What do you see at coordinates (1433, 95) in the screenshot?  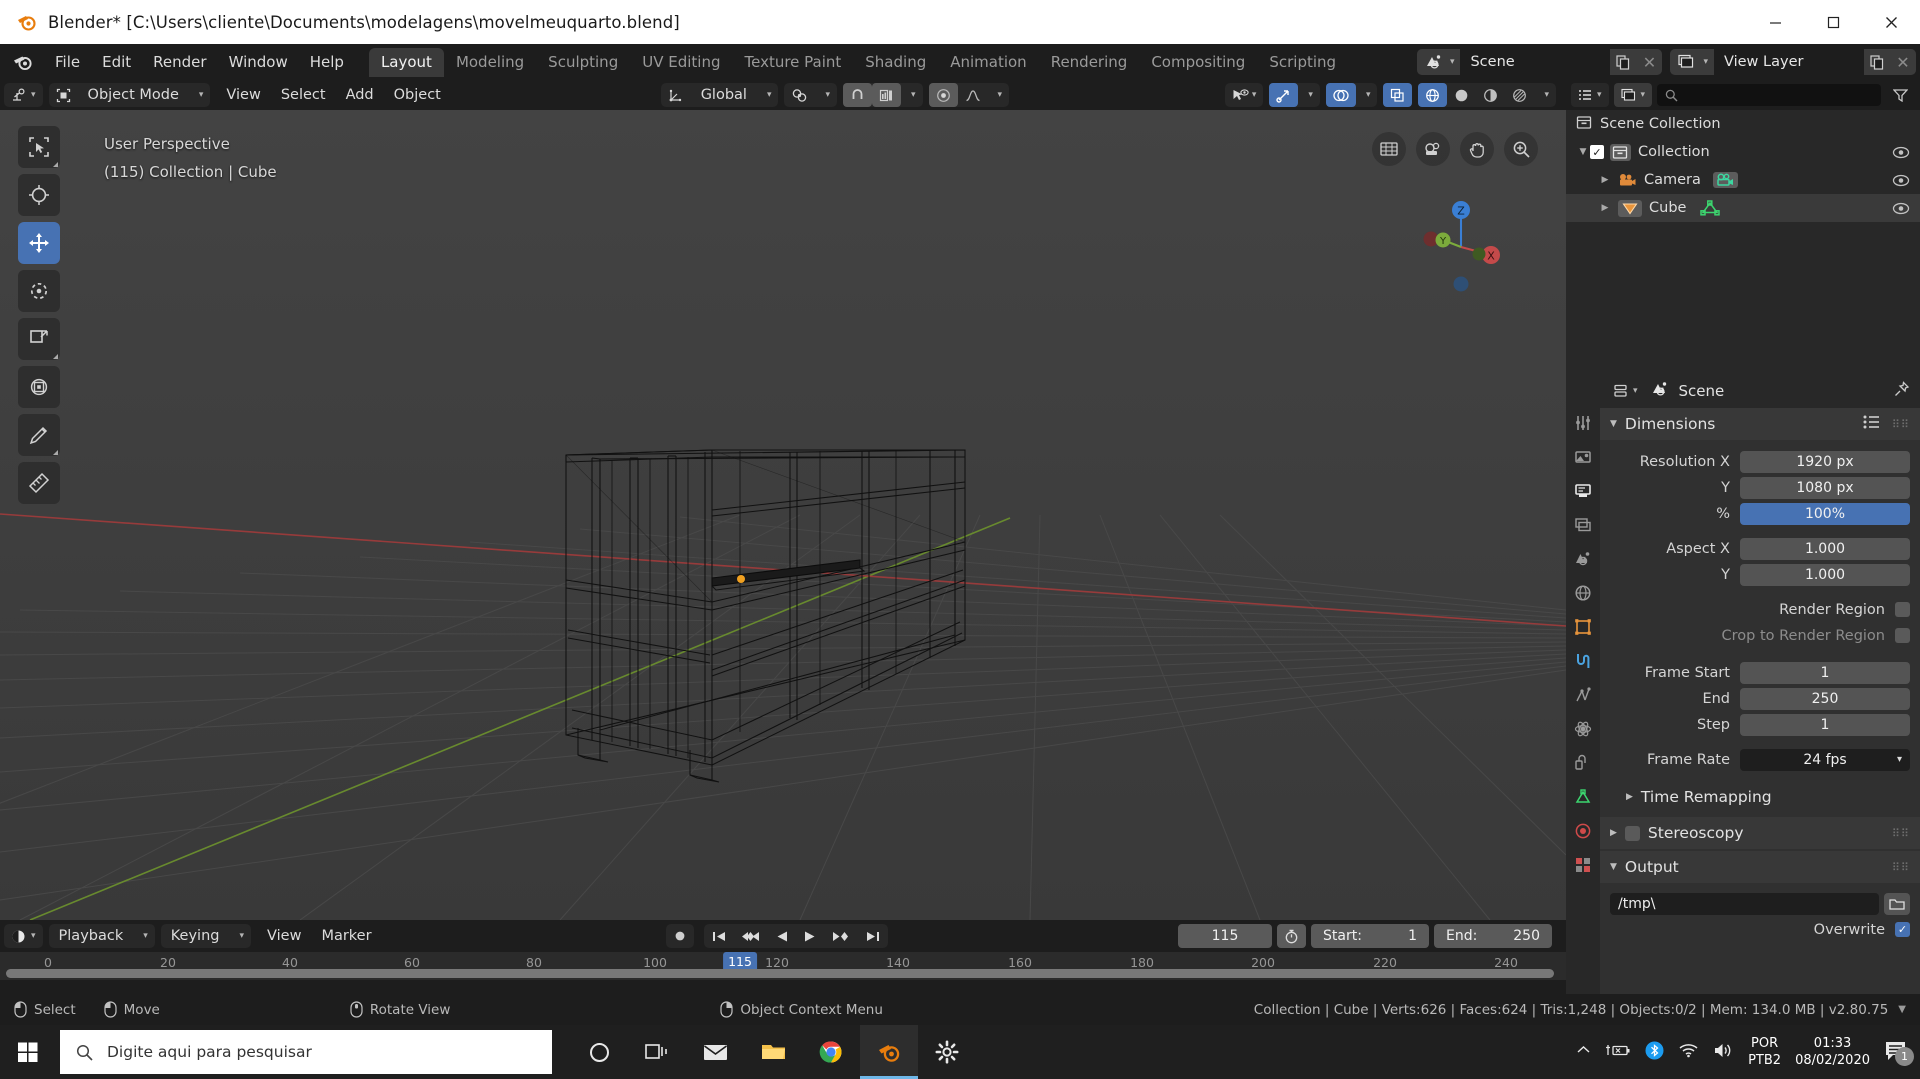 I see `wireframe-shading-icon` at bounding box center [1433, 95].